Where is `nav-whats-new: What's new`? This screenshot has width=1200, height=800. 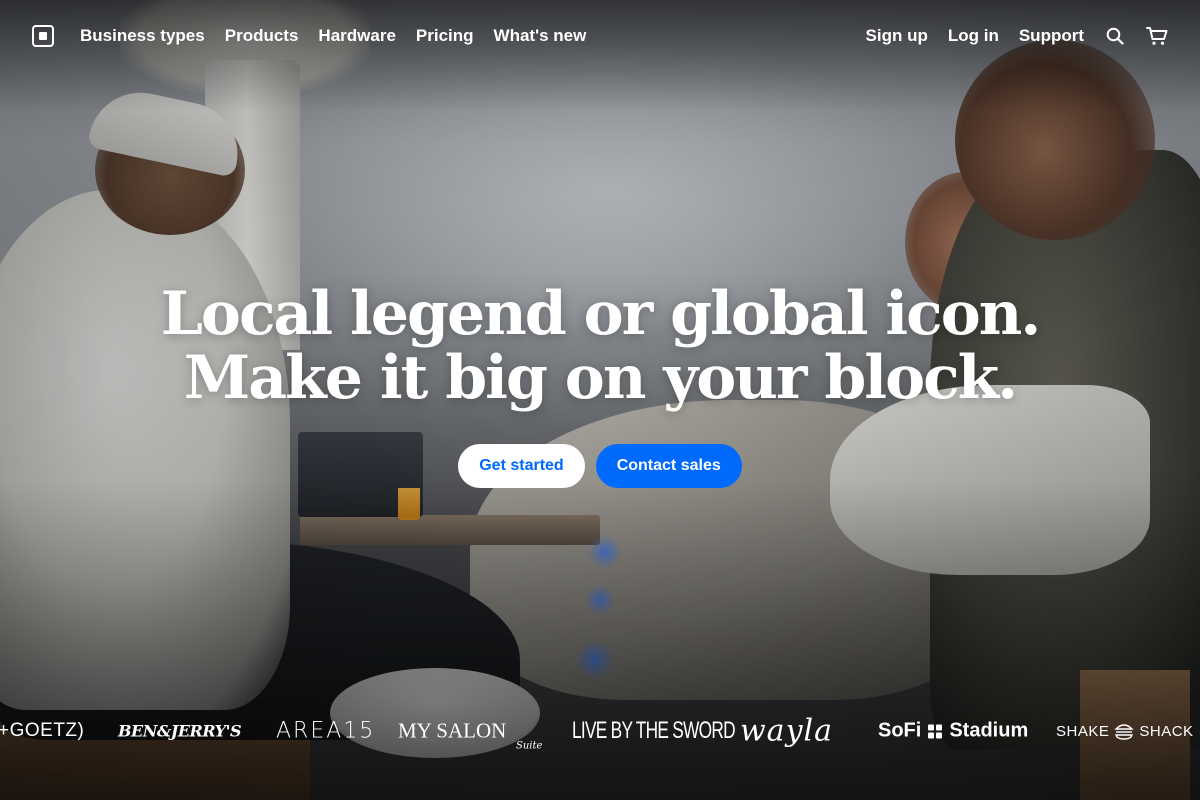
nav-whats-new: What's new is located at coordinates (540, 36).